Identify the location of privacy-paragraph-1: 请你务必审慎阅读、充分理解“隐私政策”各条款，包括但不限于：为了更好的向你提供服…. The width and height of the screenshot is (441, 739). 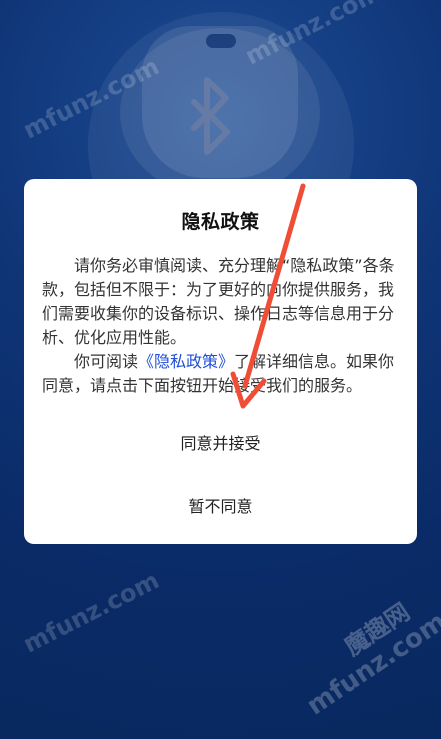
(220, 302).